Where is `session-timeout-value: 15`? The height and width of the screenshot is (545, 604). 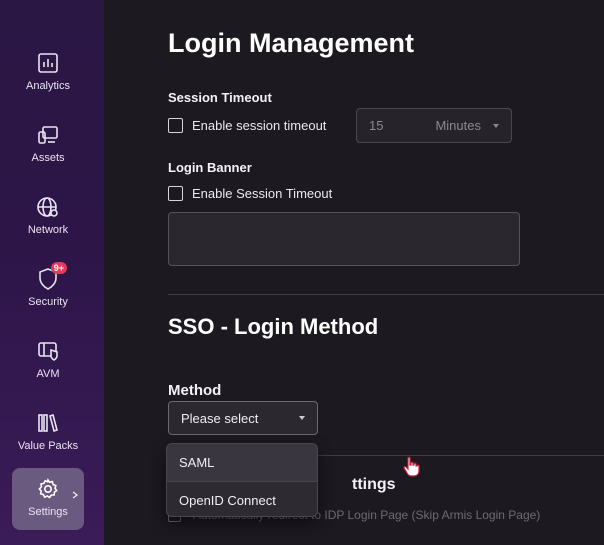 session-timeout-value: 15 is located at coordinates (376, 125).